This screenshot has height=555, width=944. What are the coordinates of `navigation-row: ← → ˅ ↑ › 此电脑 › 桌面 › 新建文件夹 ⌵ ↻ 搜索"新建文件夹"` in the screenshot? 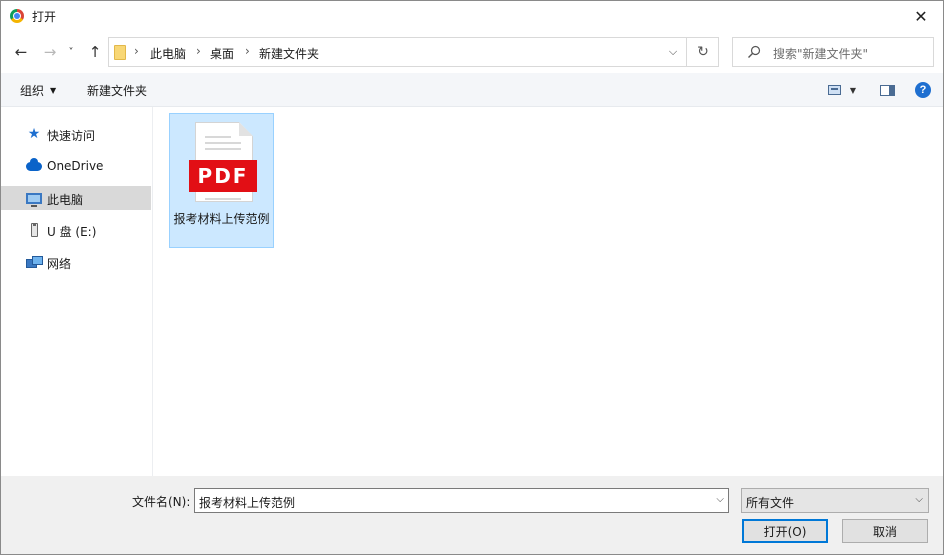 It's located at (472, 52).